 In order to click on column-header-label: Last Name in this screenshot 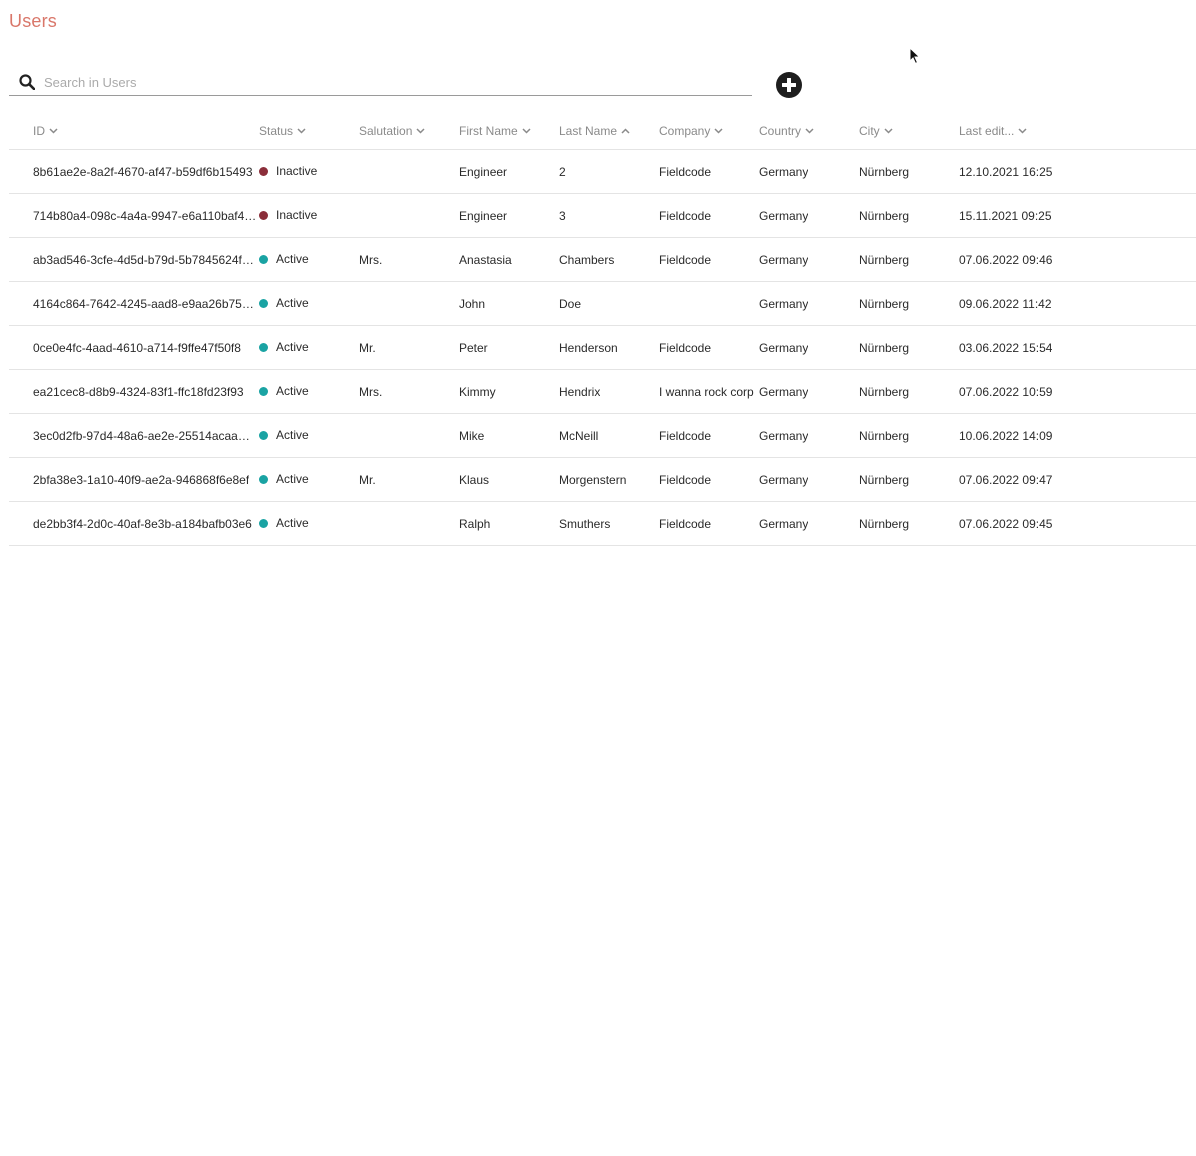, I will do `click(588, 131)`.